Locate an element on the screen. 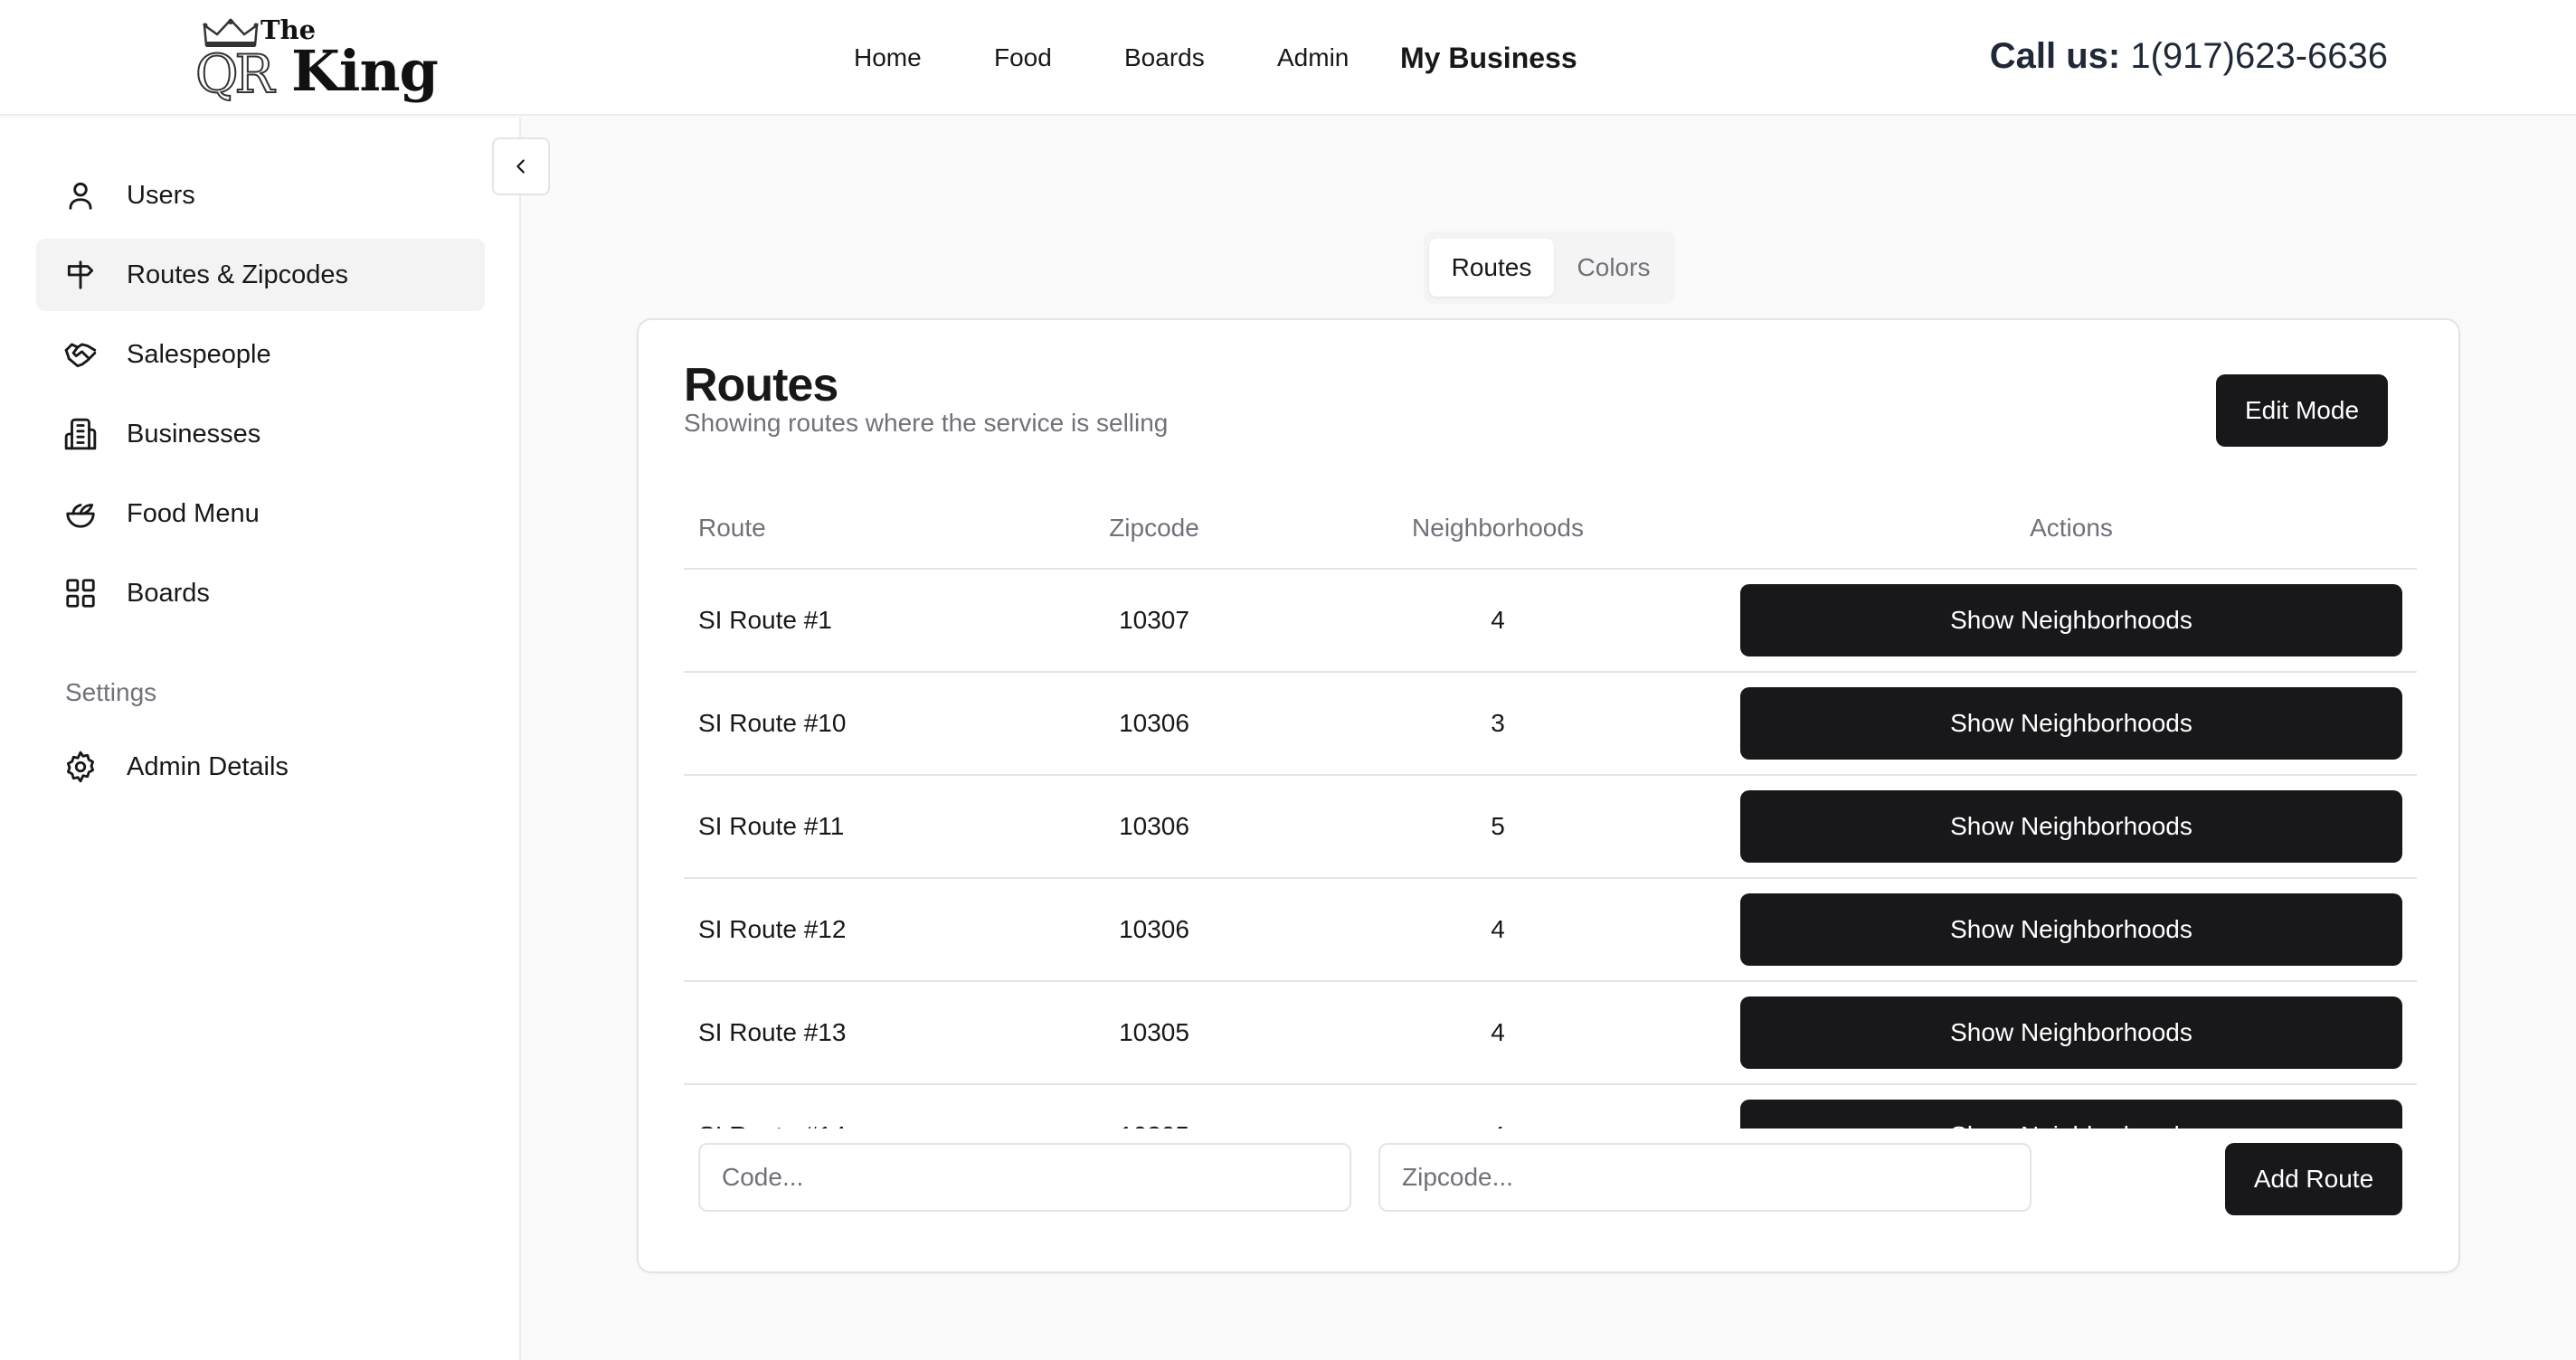 The height and width of the screenshot is (1360, 2576). nav-my-business: My Business is located at coordinates (1488, 58).